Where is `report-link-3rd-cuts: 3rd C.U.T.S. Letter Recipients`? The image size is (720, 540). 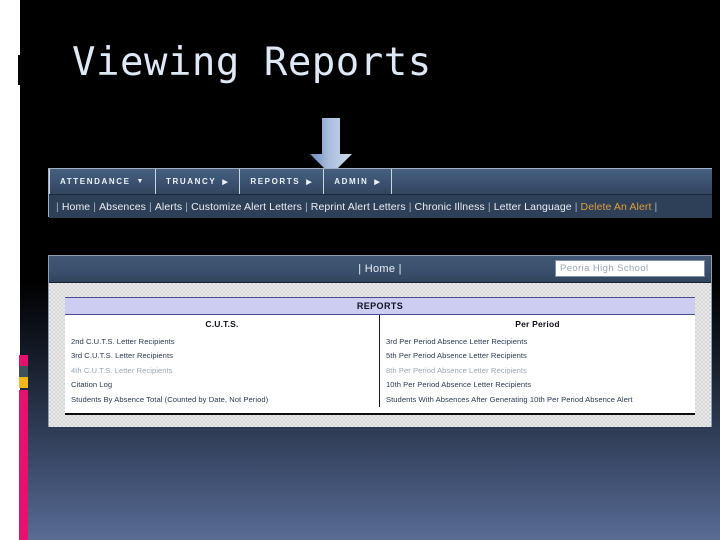
report-link-3rd-cuts: 3rd C.U.T.S. Letter Recipients is located at coordinates (225, 356).